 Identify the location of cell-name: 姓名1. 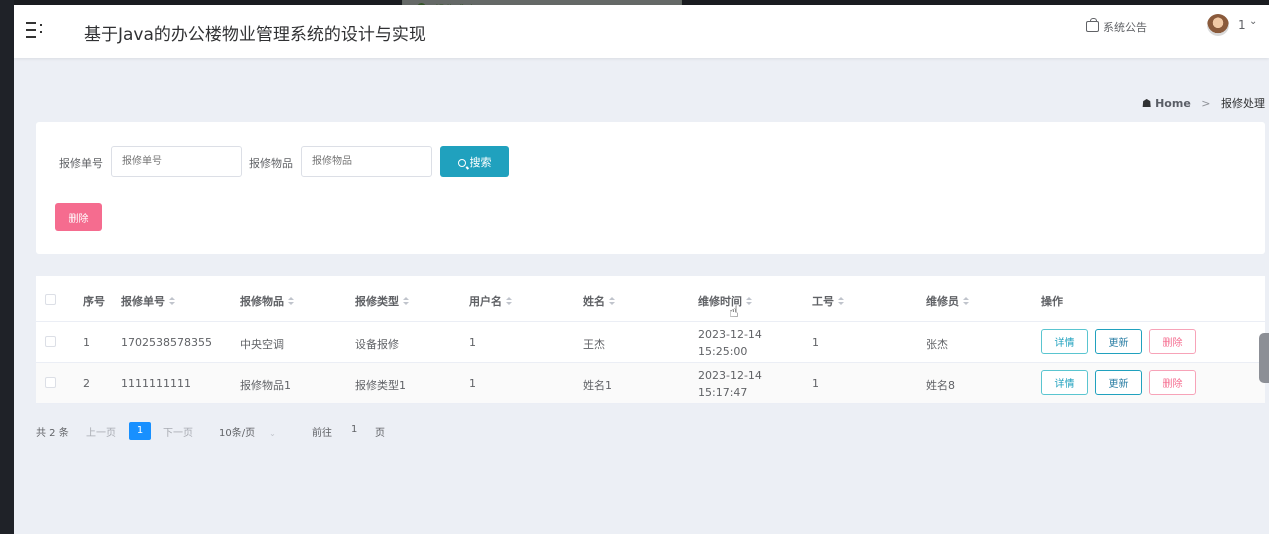
(597, 385).